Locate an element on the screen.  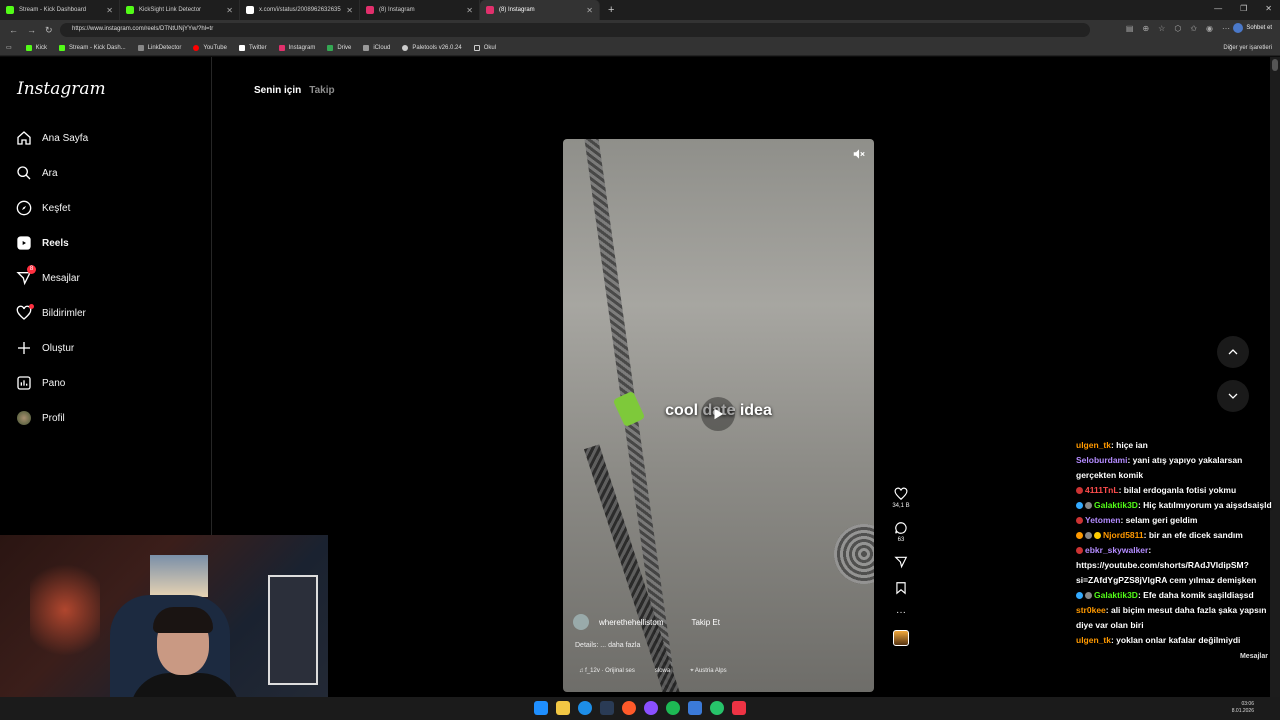
save-action is located at coordinates (901, 588).